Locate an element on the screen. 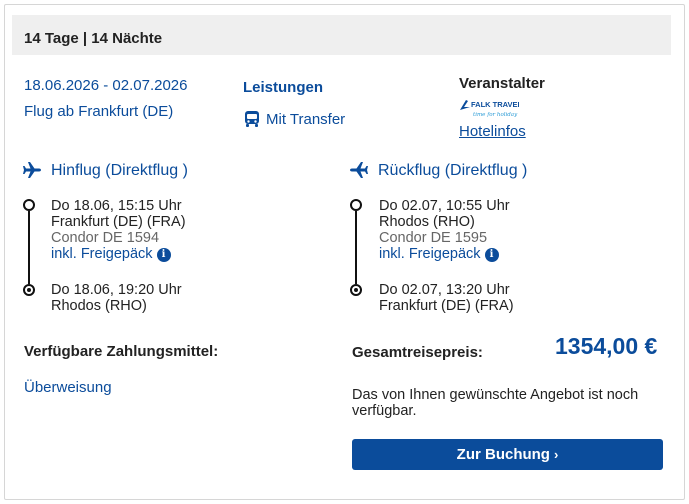  operator-logo: FALK TRAVEL time for holiday is located at coordinates (491, 109).